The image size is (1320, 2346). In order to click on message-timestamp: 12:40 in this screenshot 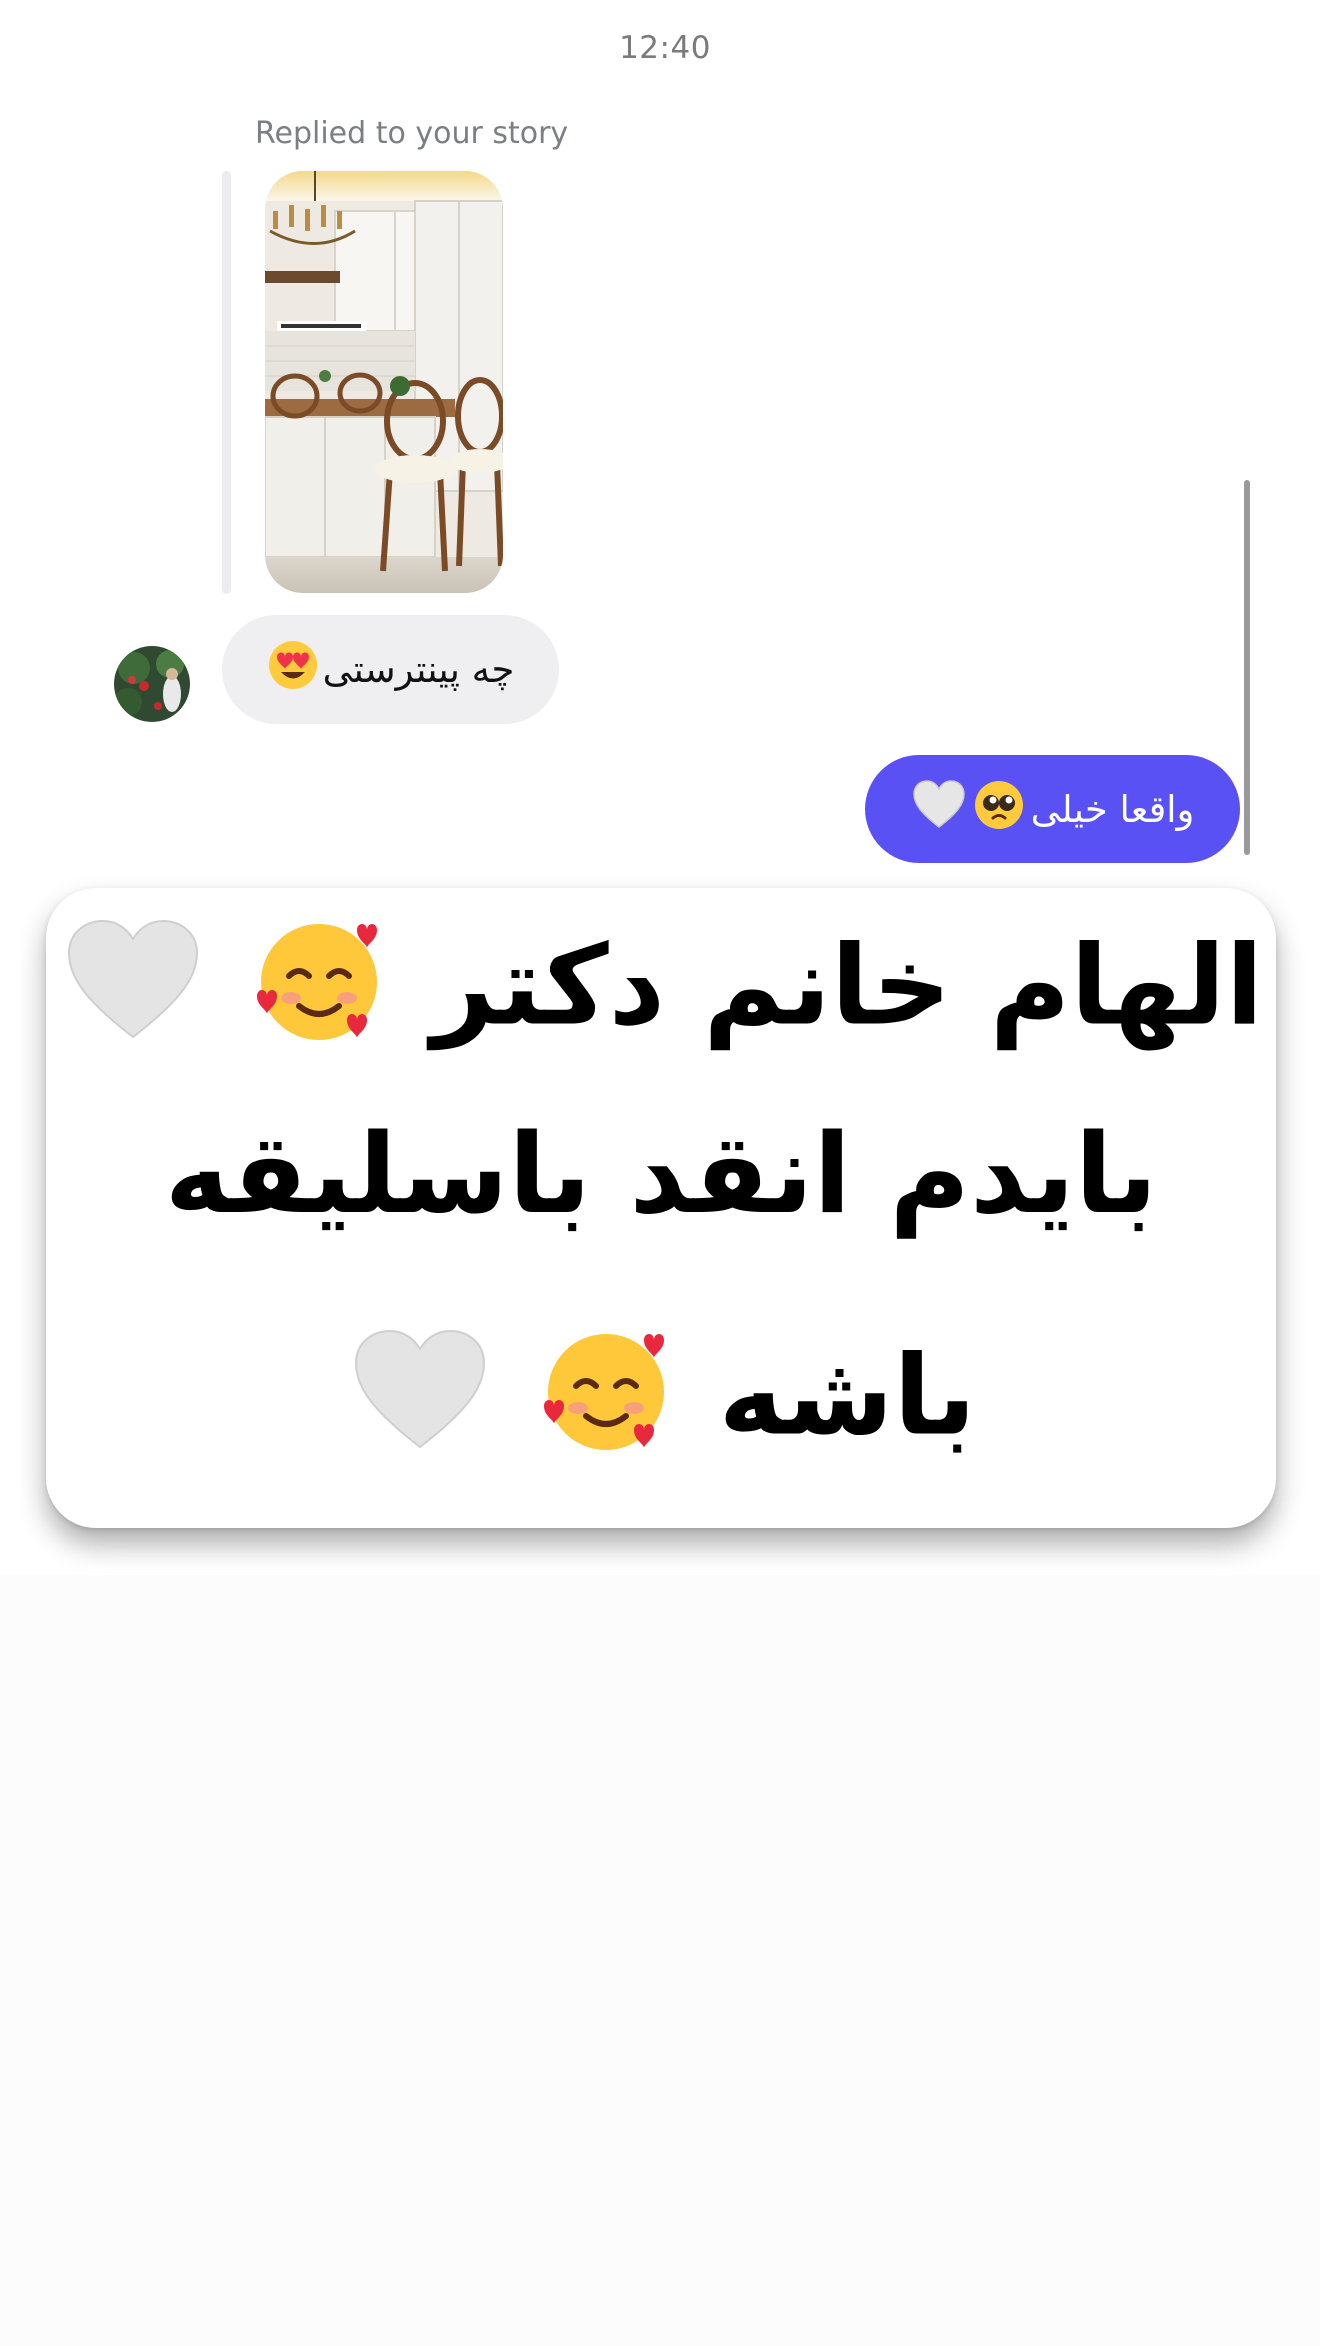, I will do `click(665, 48)`.